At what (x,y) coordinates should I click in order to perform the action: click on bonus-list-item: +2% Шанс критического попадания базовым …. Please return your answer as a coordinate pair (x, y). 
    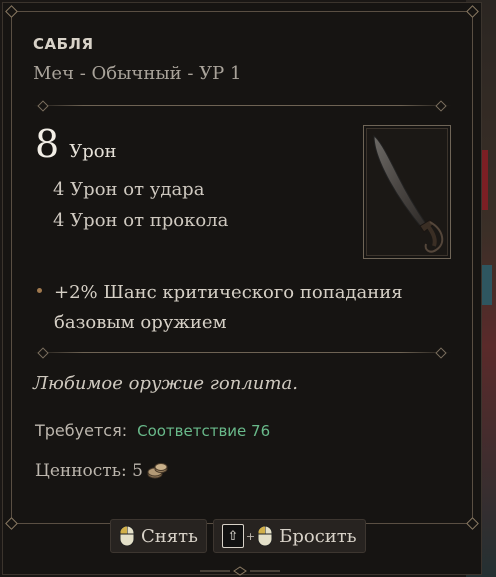
    Looking at the image, I should click on (230, 308).